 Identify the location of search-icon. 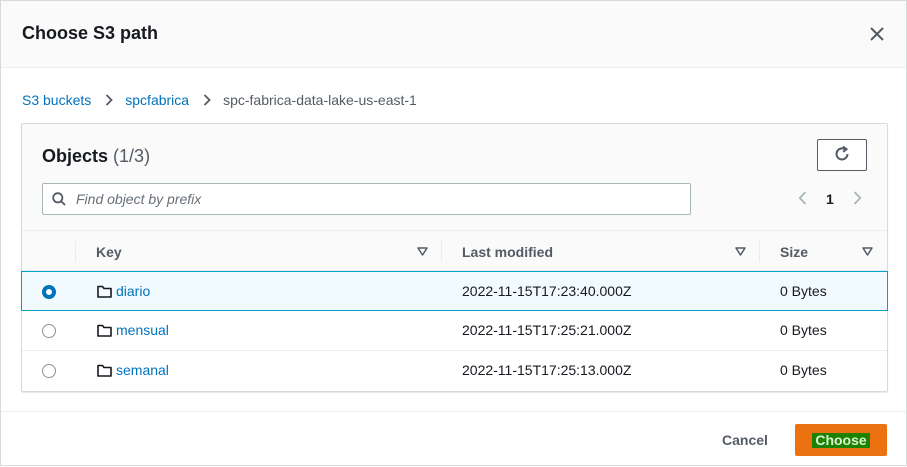
(60, 199).